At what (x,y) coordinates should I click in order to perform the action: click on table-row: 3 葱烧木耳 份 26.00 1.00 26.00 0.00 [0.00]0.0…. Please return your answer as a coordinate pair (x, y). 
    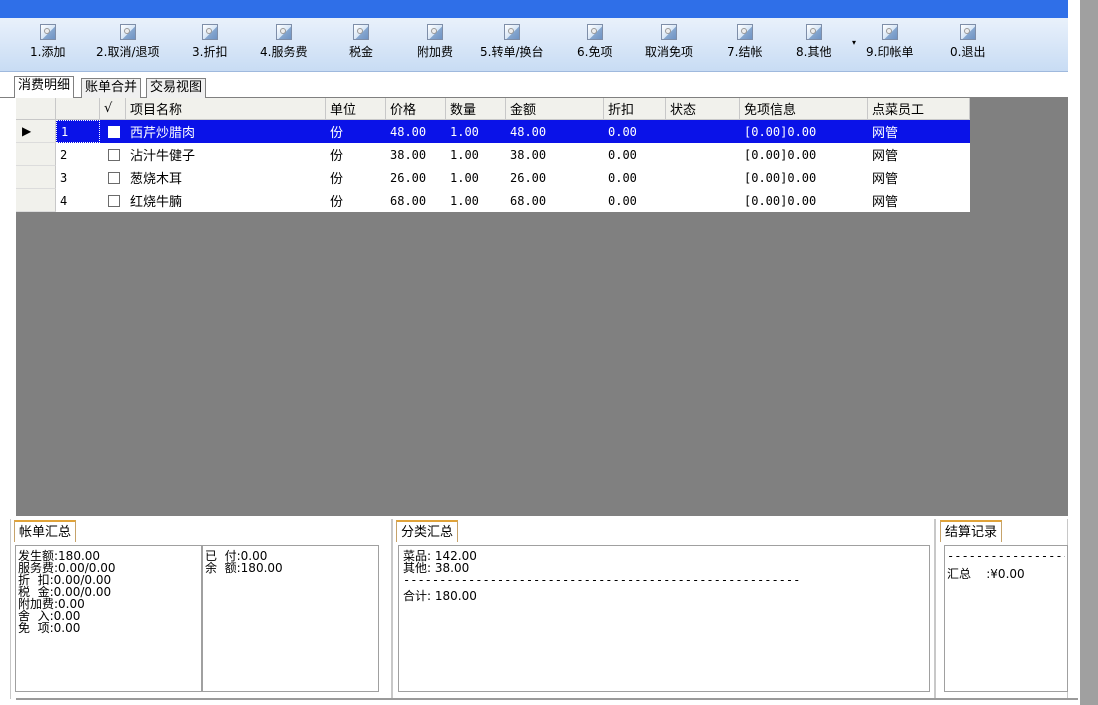
    Looking at the image, I should click on (493, 177).